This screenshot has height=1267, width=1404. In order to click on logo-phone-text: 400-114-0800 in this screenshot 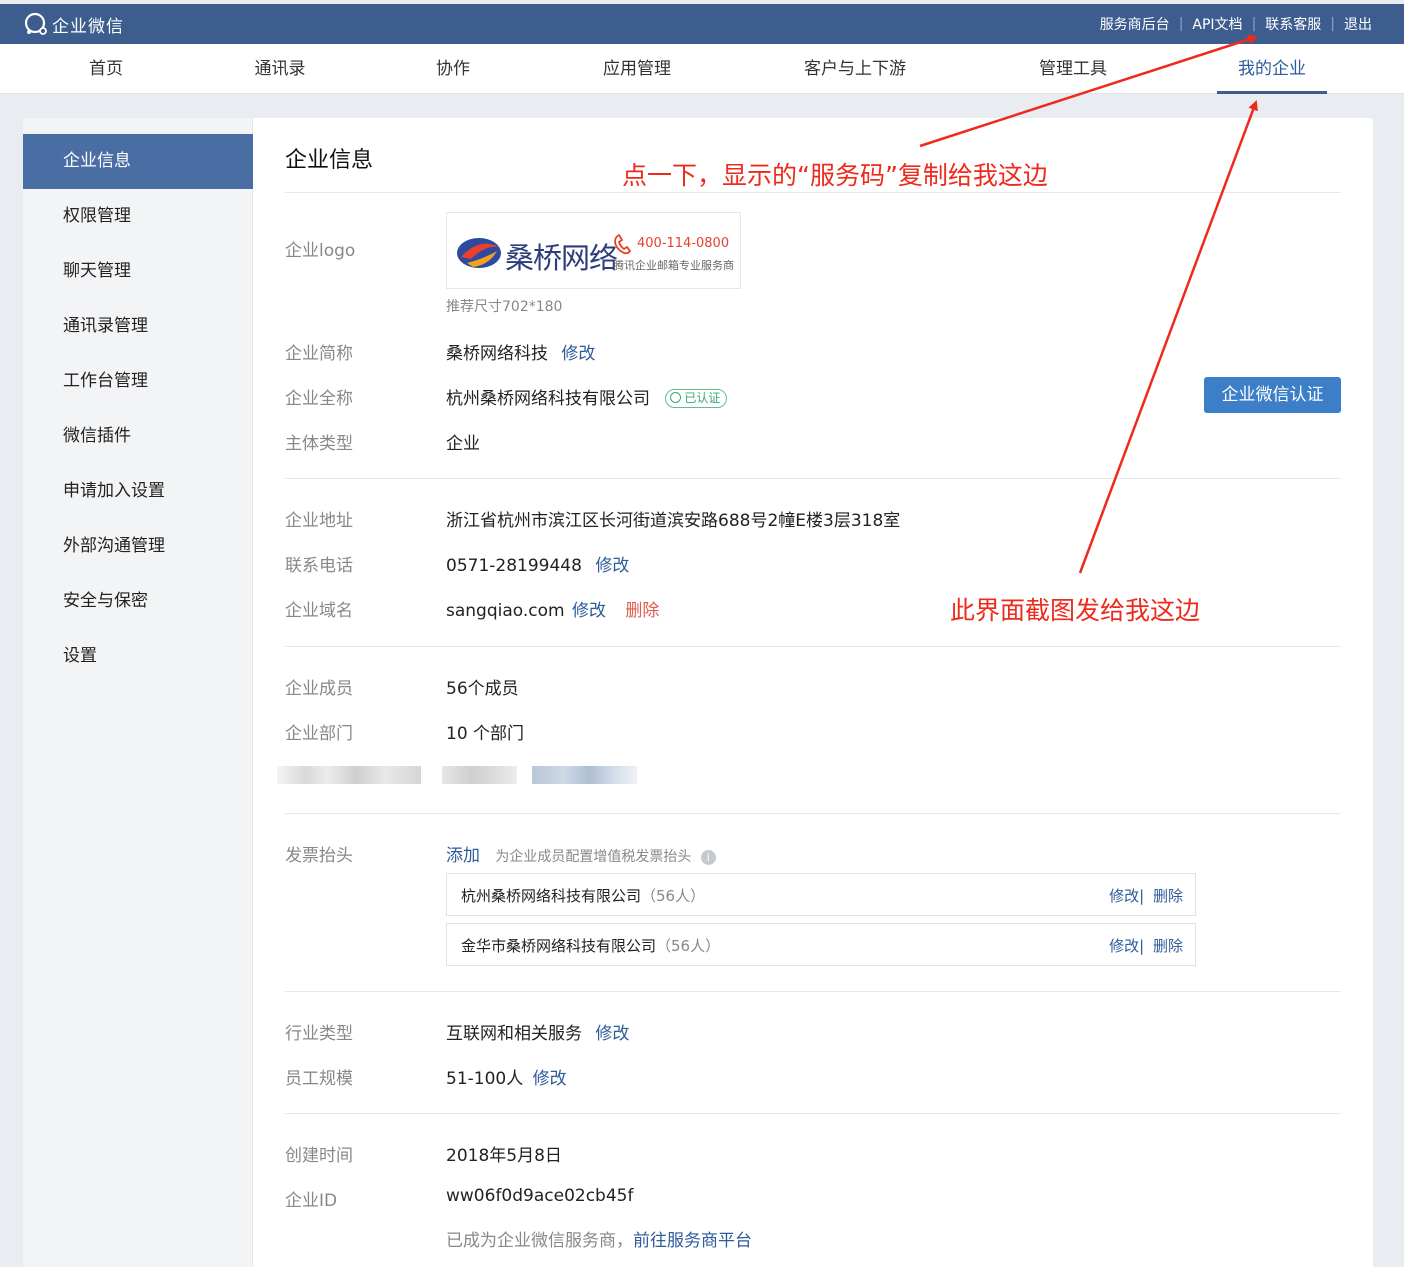, I will do `click(683, 243)`.